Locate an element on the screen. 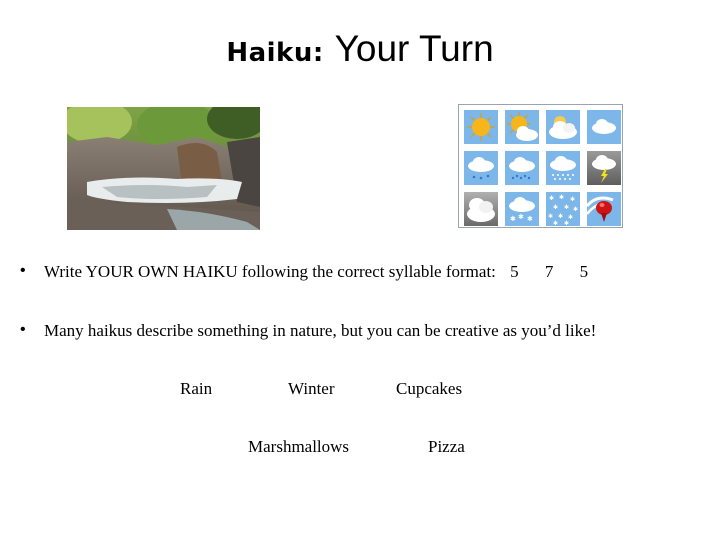 This screenshot has height=540, width=720. overcast-icon is located at coordinates (481, 209).